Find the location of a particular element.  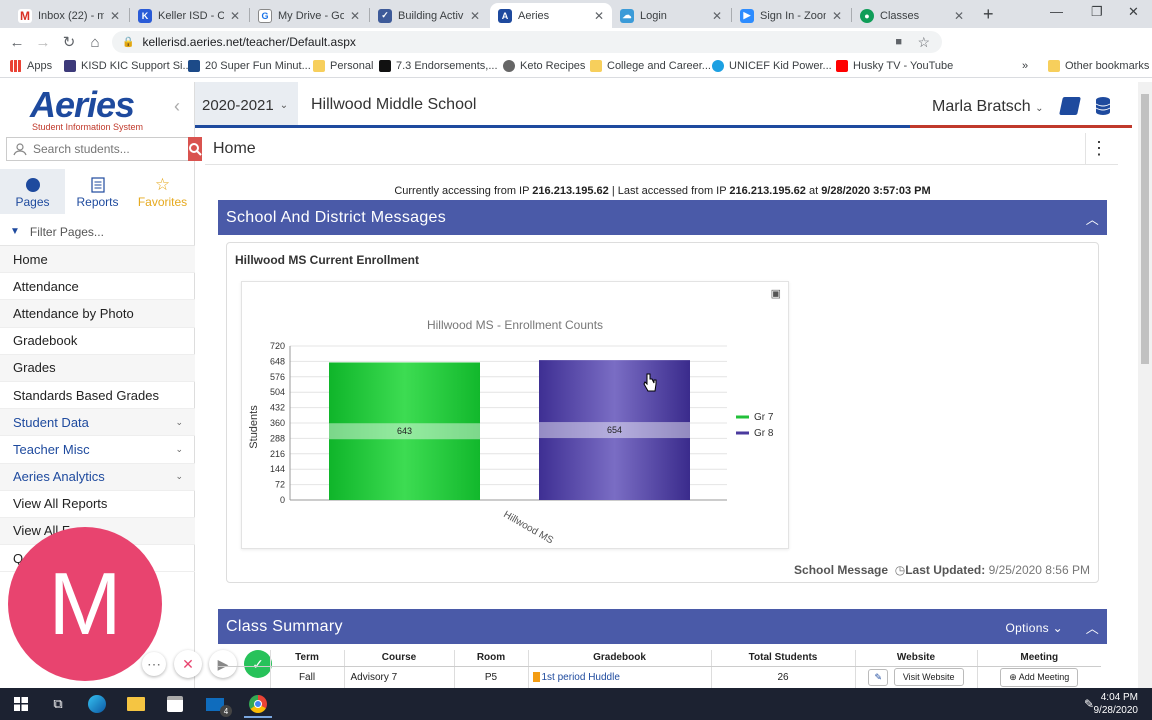

browser-tab-drive: G My Drive - Goo✕ is located at coordinates (309, 15).